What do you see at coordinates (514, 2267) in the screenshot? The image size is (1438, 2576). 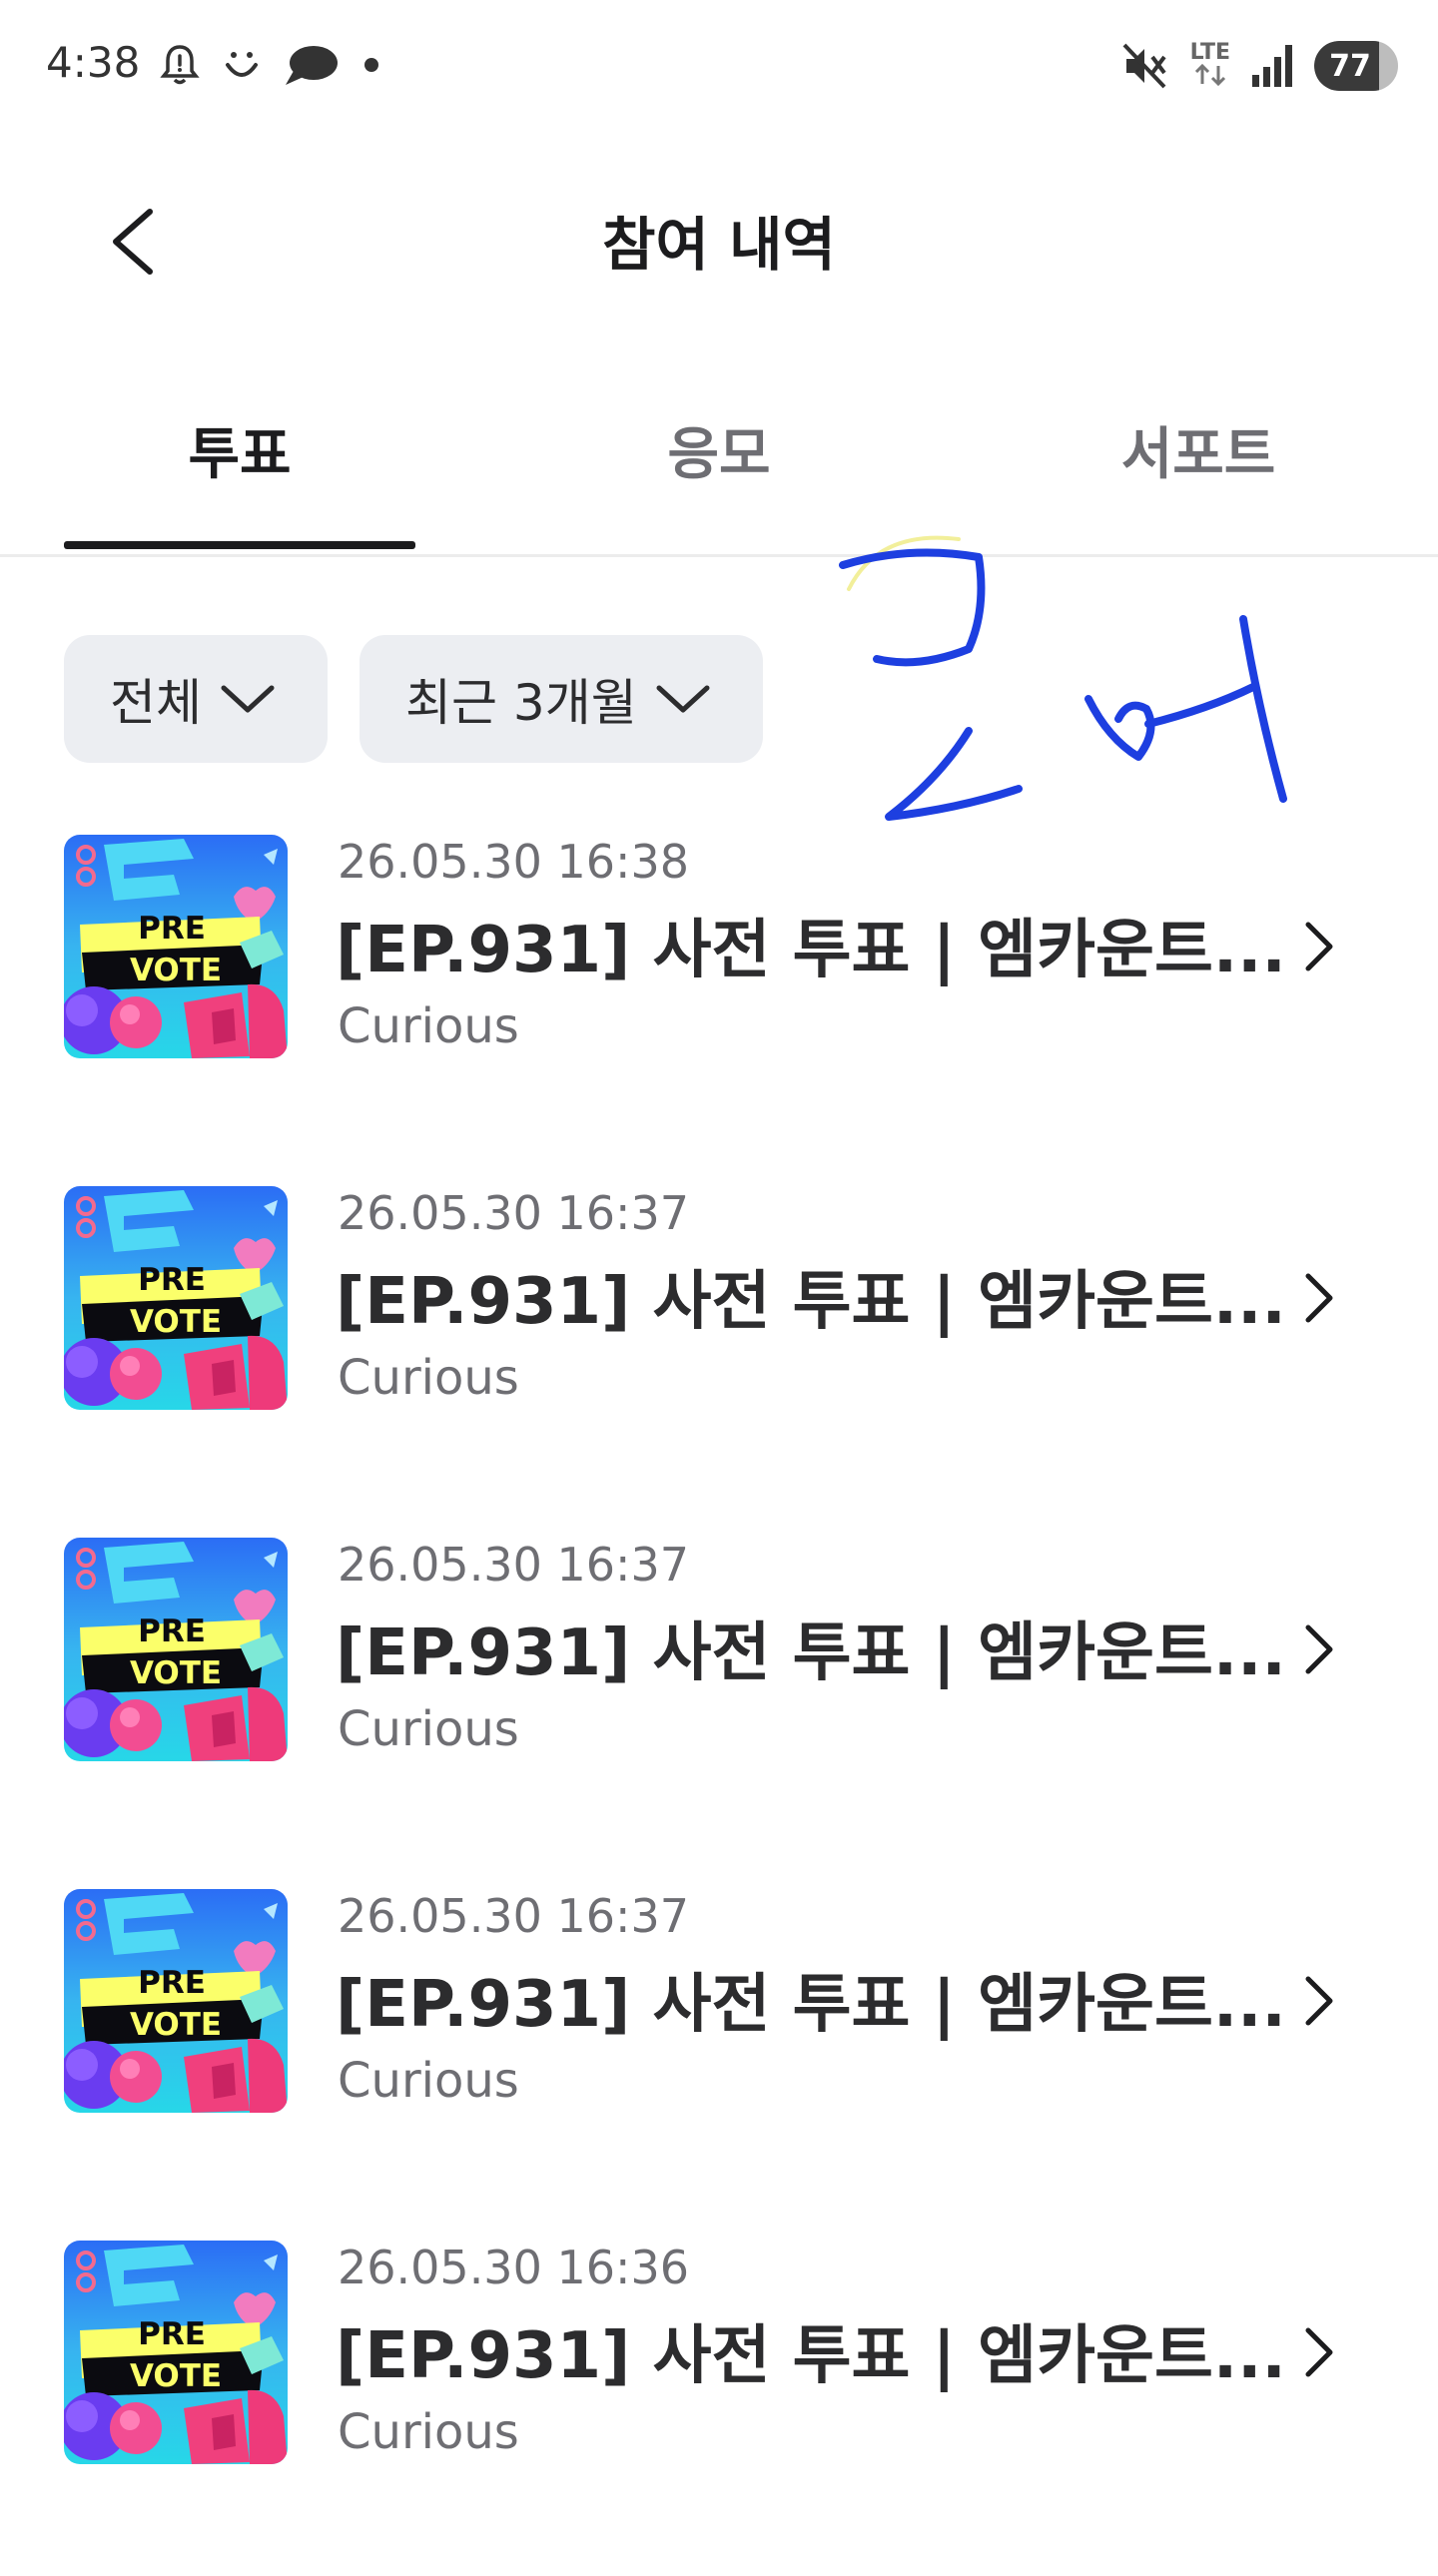 I see `item-date: 26.05.30 16:36` at bounding box center [514, 2267].